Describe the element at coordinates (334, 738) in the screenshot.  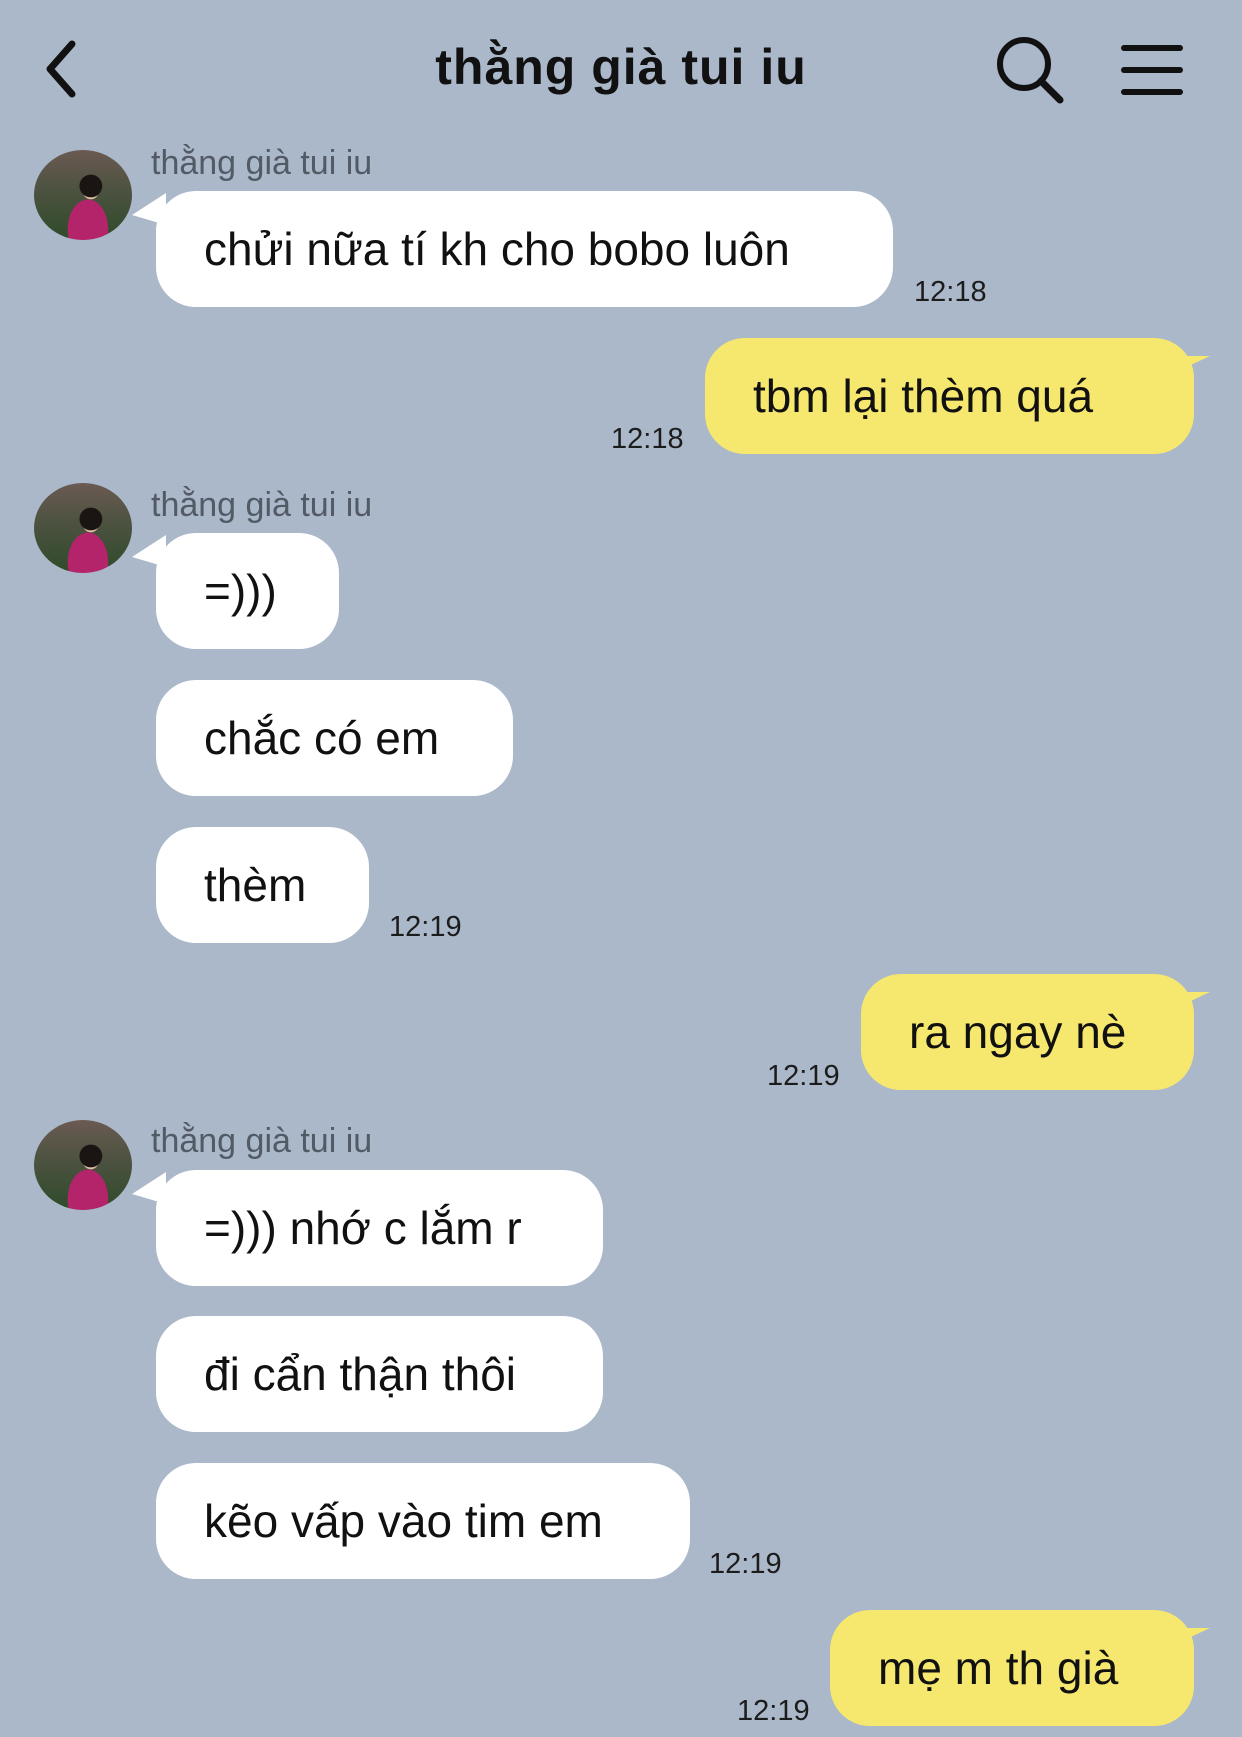
I see `message-bubble-incoming: chắc có em` at that location.